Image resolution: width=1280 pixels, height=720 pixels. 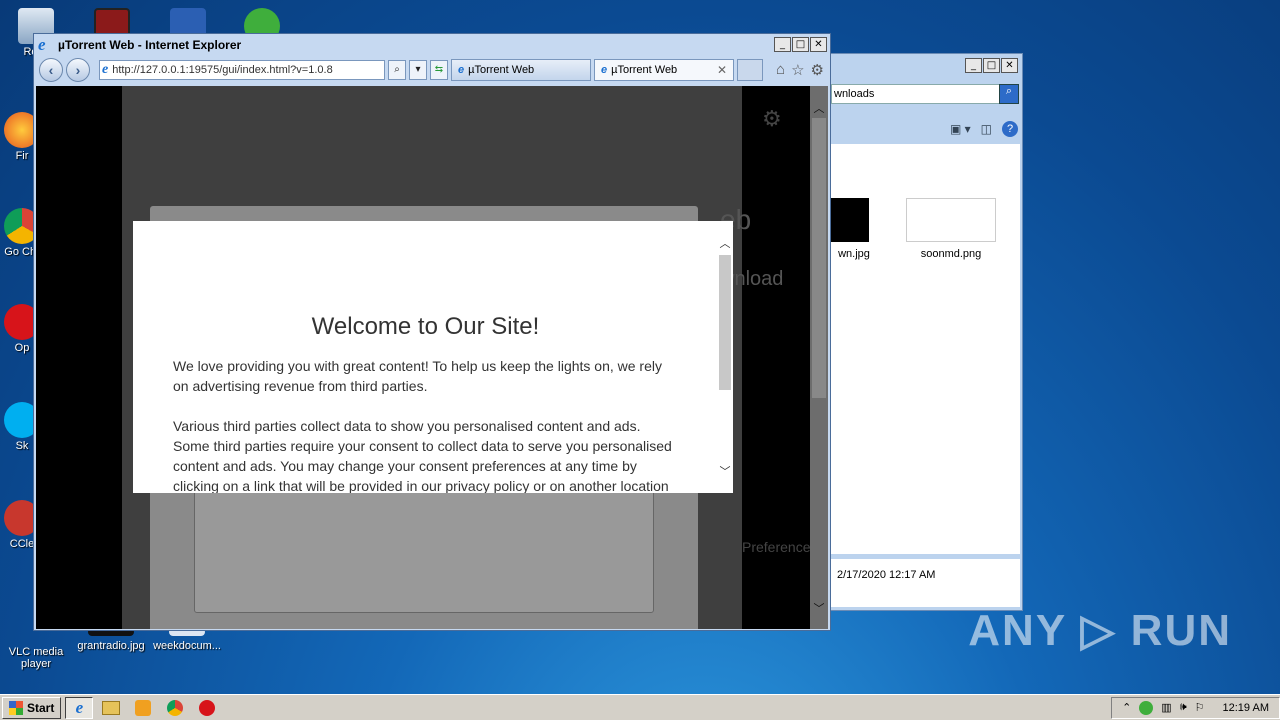 I want to click on ie-command-icons: ⌂ ☆ ⚙, so click(x=800, y=70).